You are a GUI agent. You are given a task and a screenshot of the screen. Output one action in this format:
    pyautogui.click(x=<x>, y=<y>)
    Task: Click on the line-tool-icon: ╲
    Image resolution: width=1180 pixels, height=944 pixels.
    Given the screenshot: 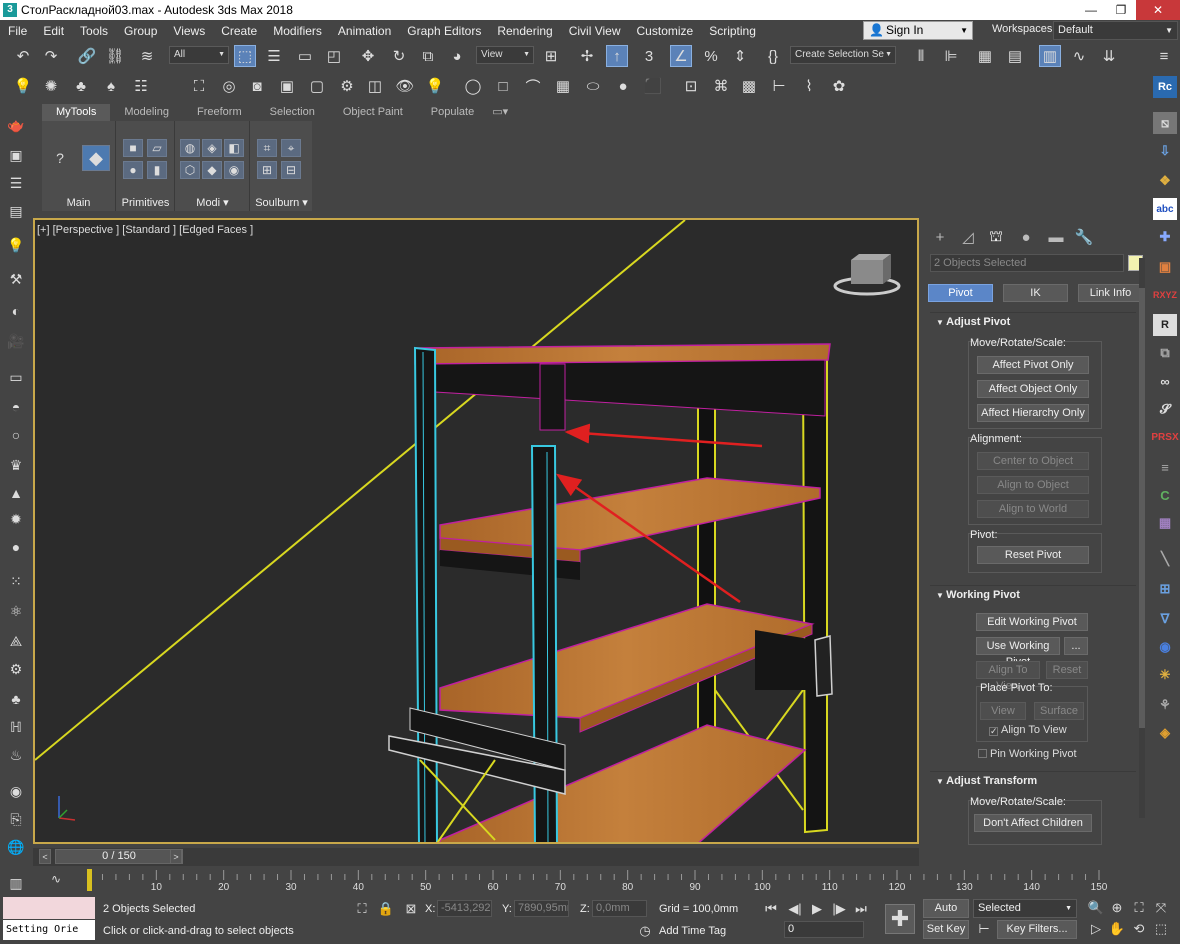 What is the action you would take?
    pyautogui.click(x=1165, y=559)
    